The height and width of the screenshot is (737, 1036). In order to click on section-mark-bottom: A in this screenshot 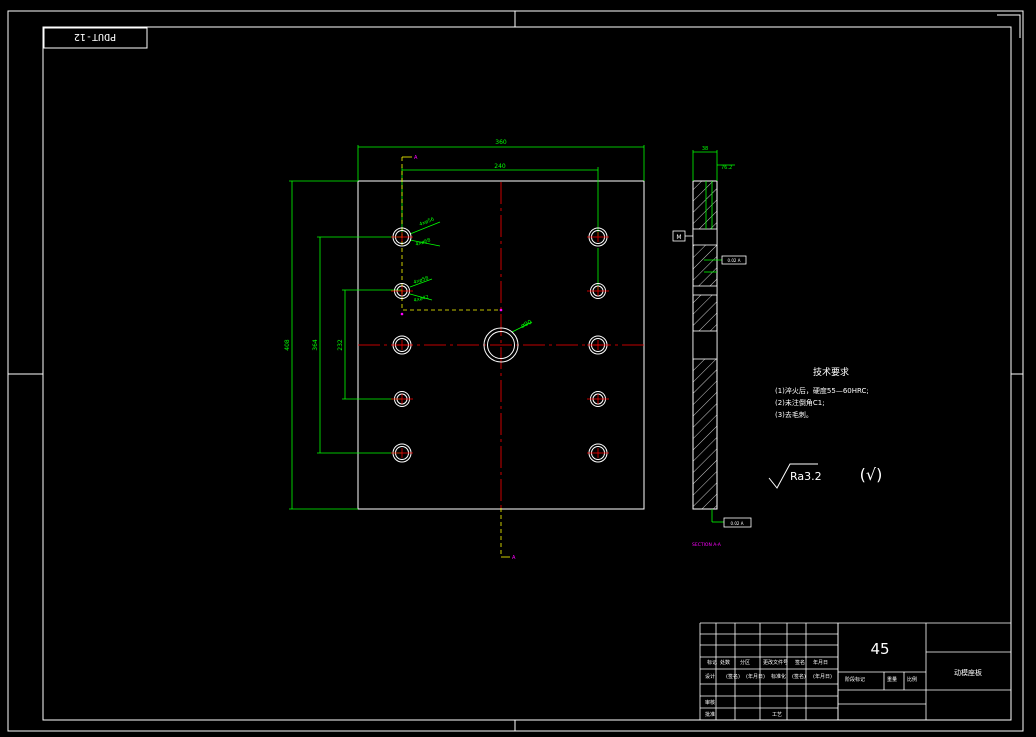, I will do `click(514, 558)`.